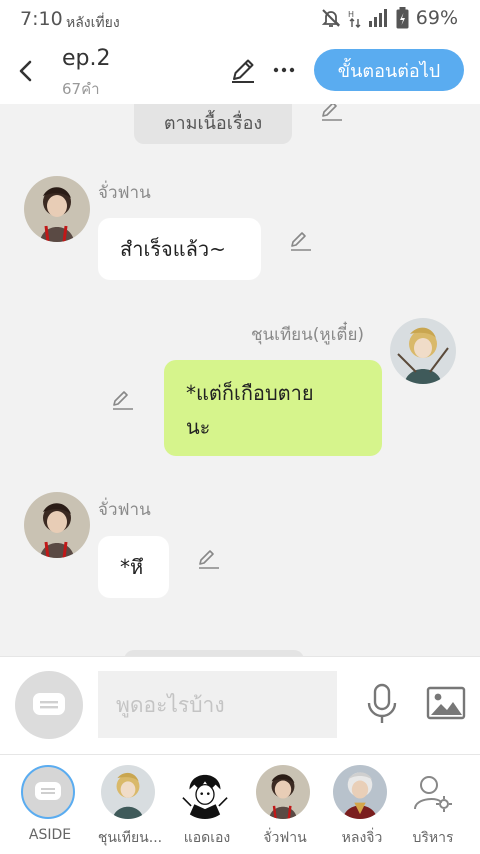  Describe the element at coordinates (436, 18) in the screenshot. I see `battery-percent: 69%` at that location.